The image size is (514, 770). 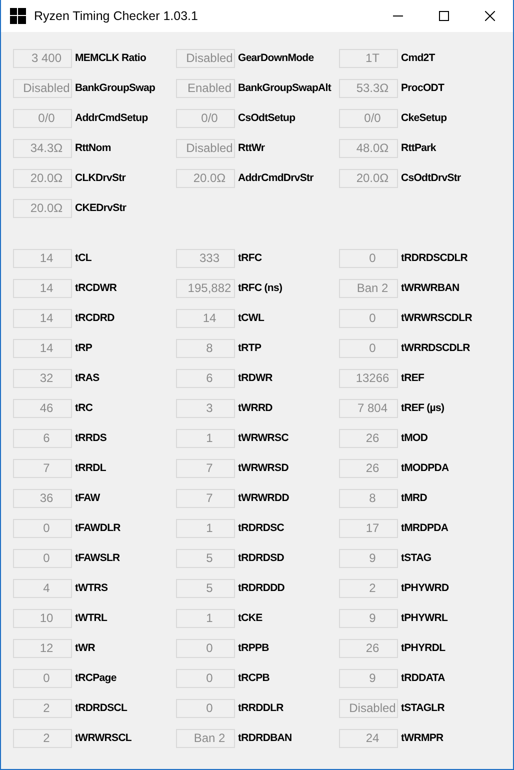 I want to click on timing-label: CsOdtSetup, so click(x=267, y=118).